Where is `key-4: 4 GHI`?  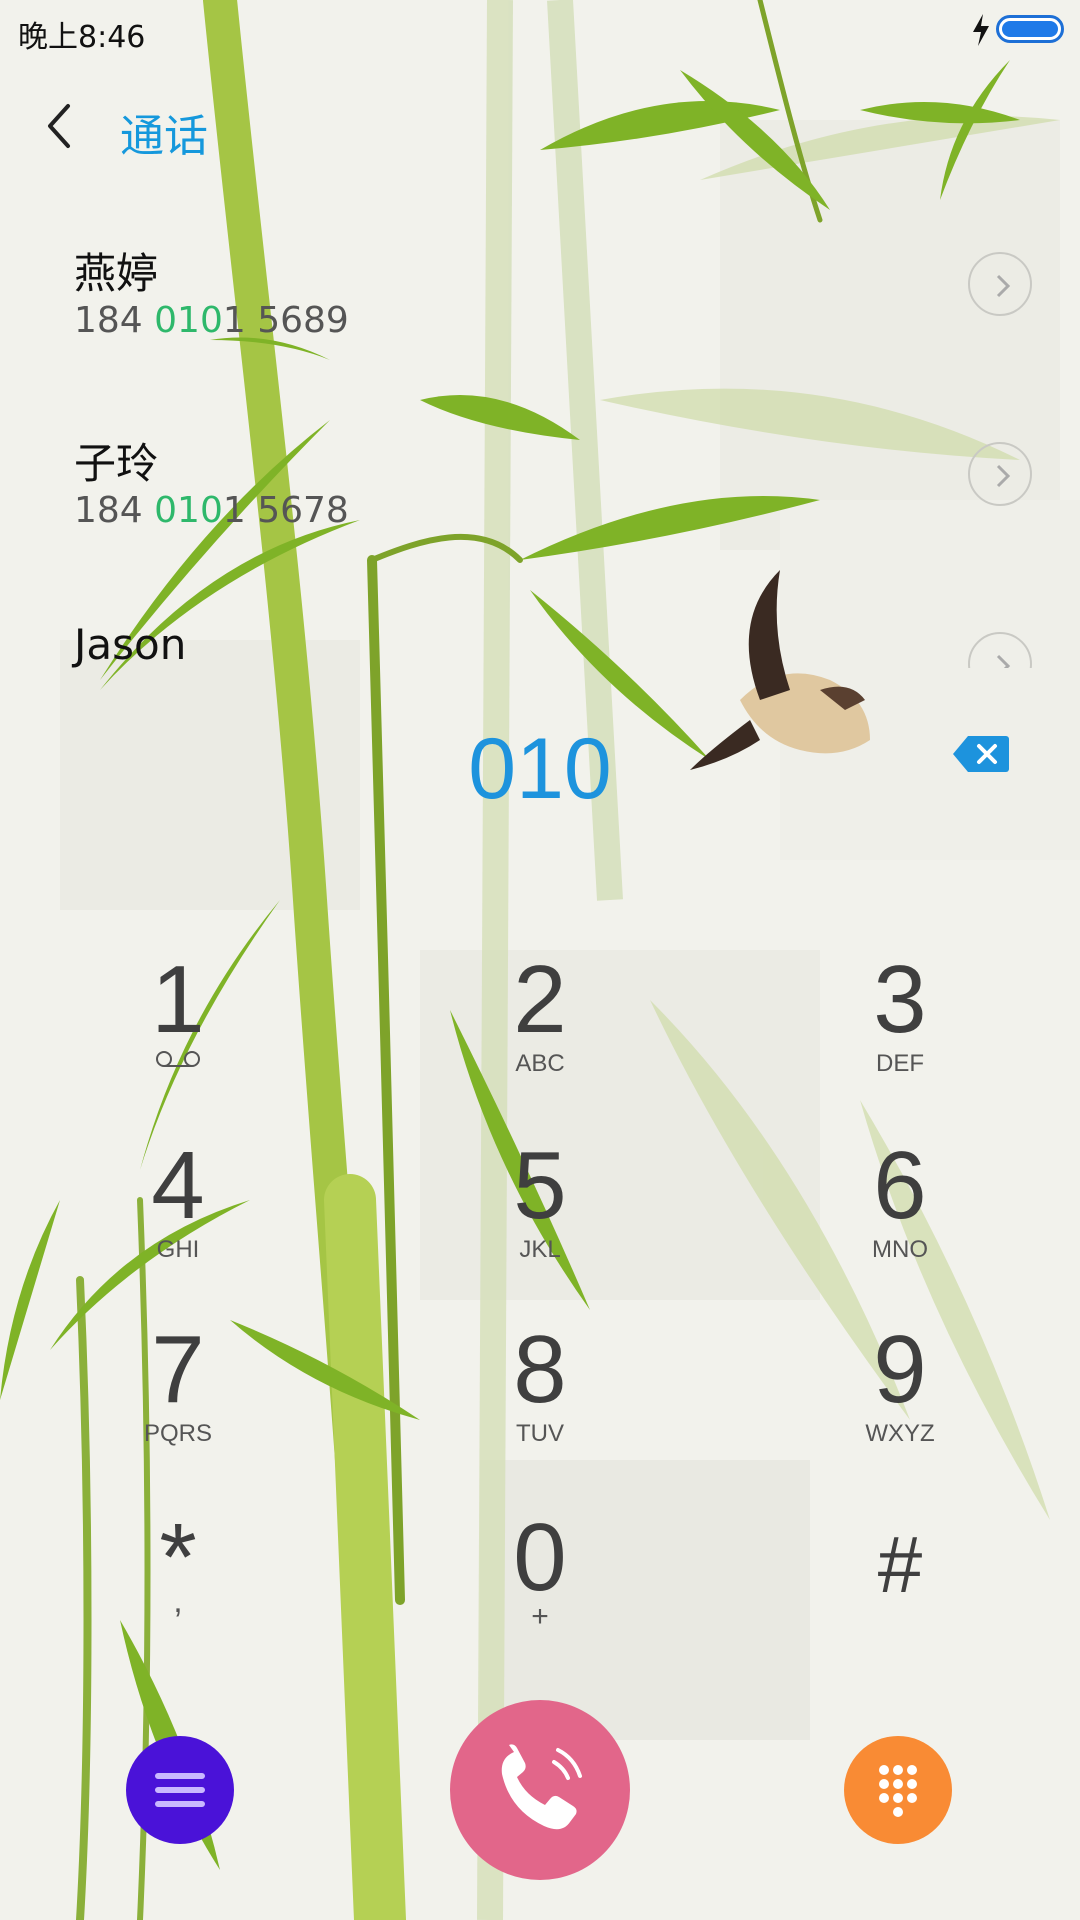 key-4: 4 GHI is located at coordinates (178, 1213).